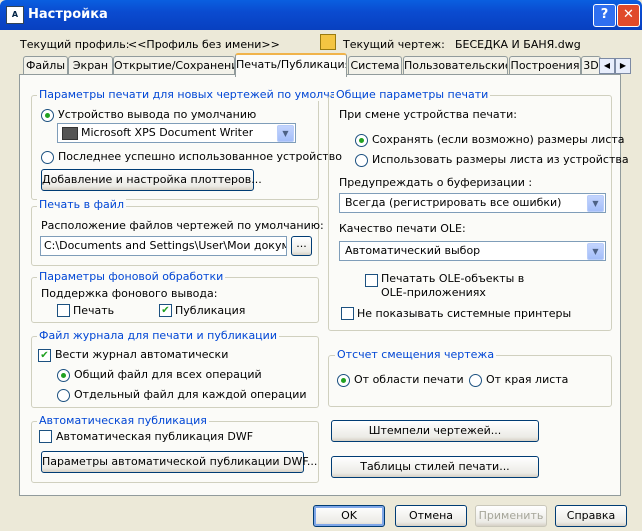 Image resolution: width=642 pixels, height=531 pixels. What do you see at coordinates (361, 160) in the screenshot?
I see `radio-use-device-size` at bounding box center [361, 160].